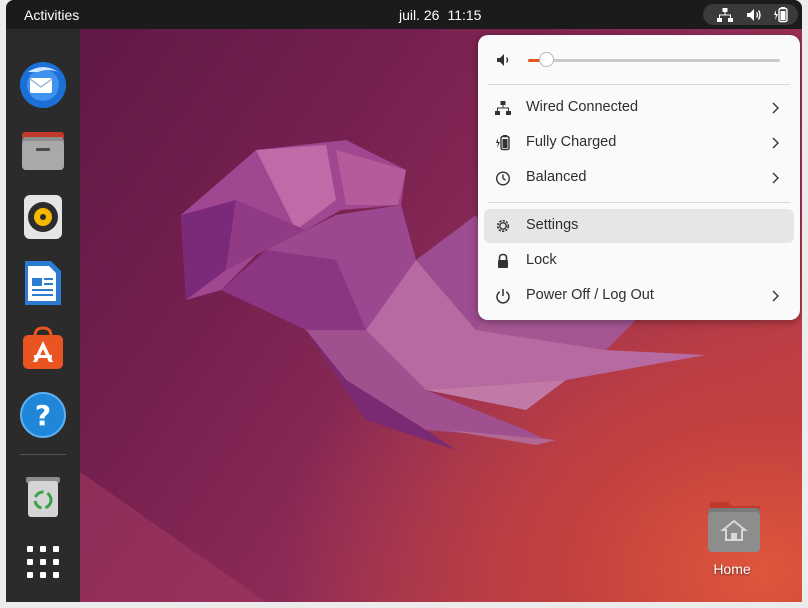 The width and height of the screenshot is (808, 608). Describe the element at coordinates (590, 295) in the screenshot. I see `menu-item-label: Power Off / Log Out` at that location.